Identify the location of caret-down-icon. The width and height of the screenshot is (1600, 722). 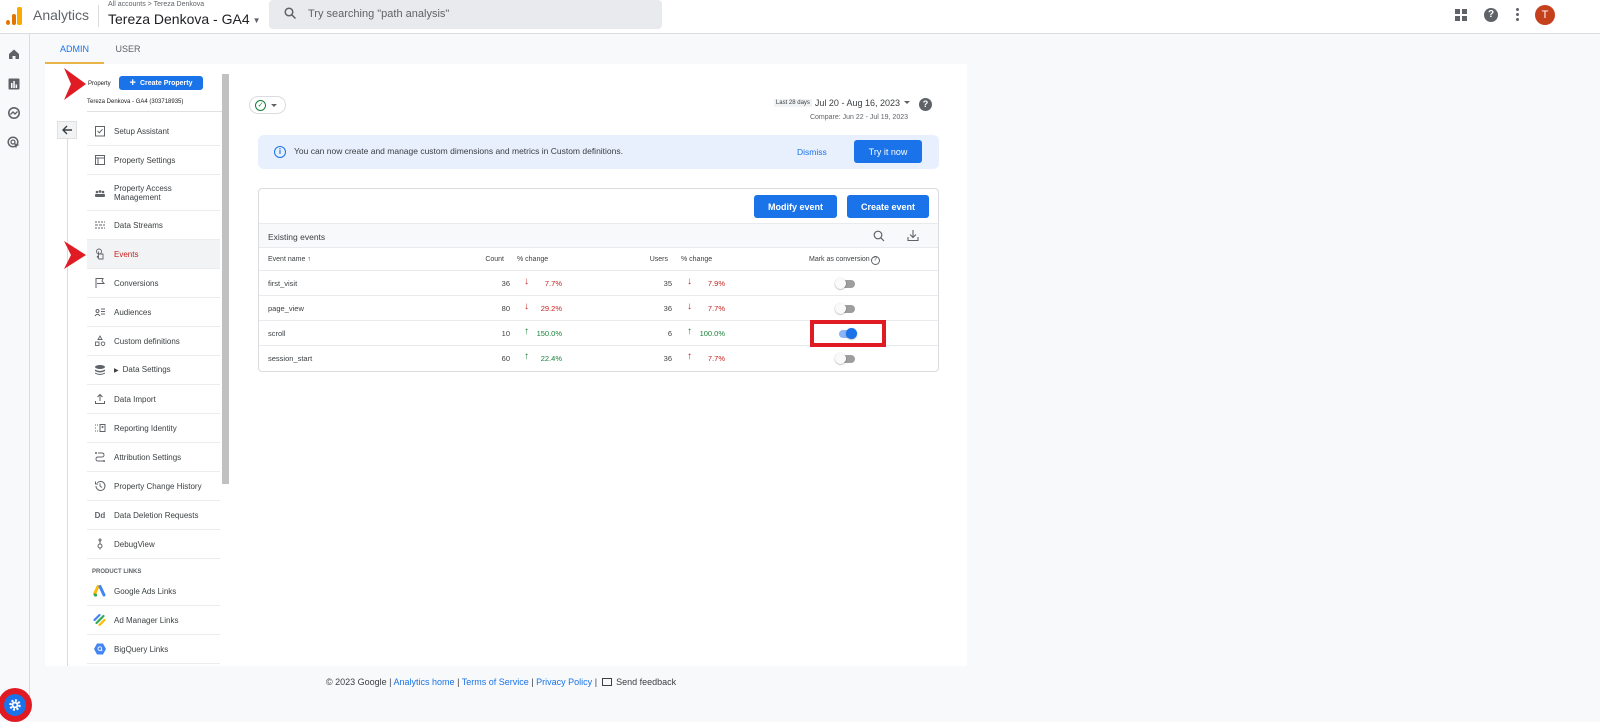
(907, 103).